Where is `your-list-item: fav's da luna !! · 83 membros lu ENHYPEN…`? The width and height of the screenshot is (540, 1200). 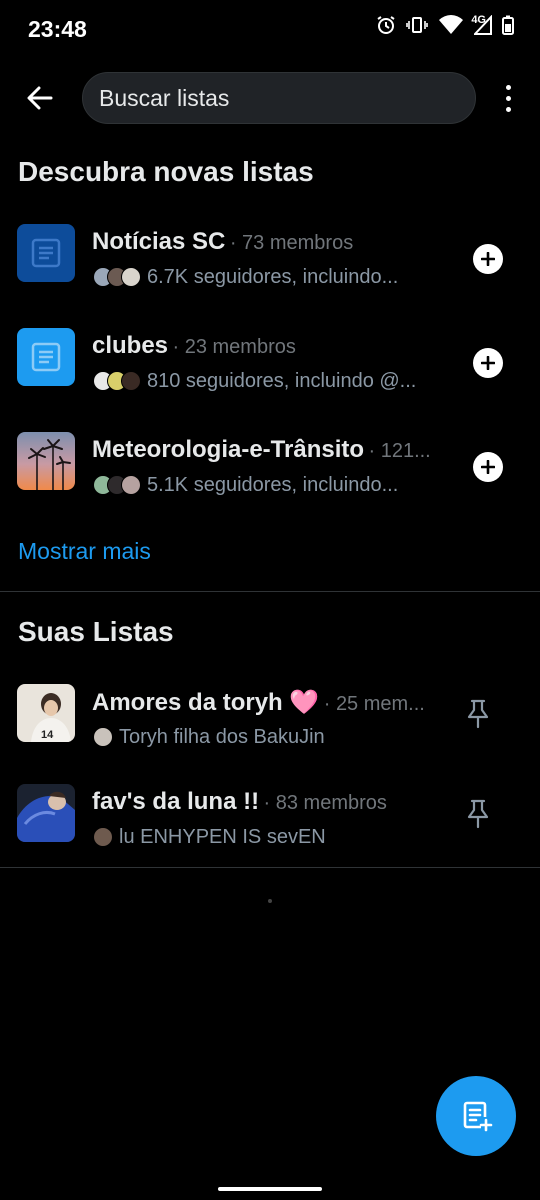 your-list-item: fav's da luna !! · 83 membros lu ENHYPEN… is located at coordinates (270, 832).